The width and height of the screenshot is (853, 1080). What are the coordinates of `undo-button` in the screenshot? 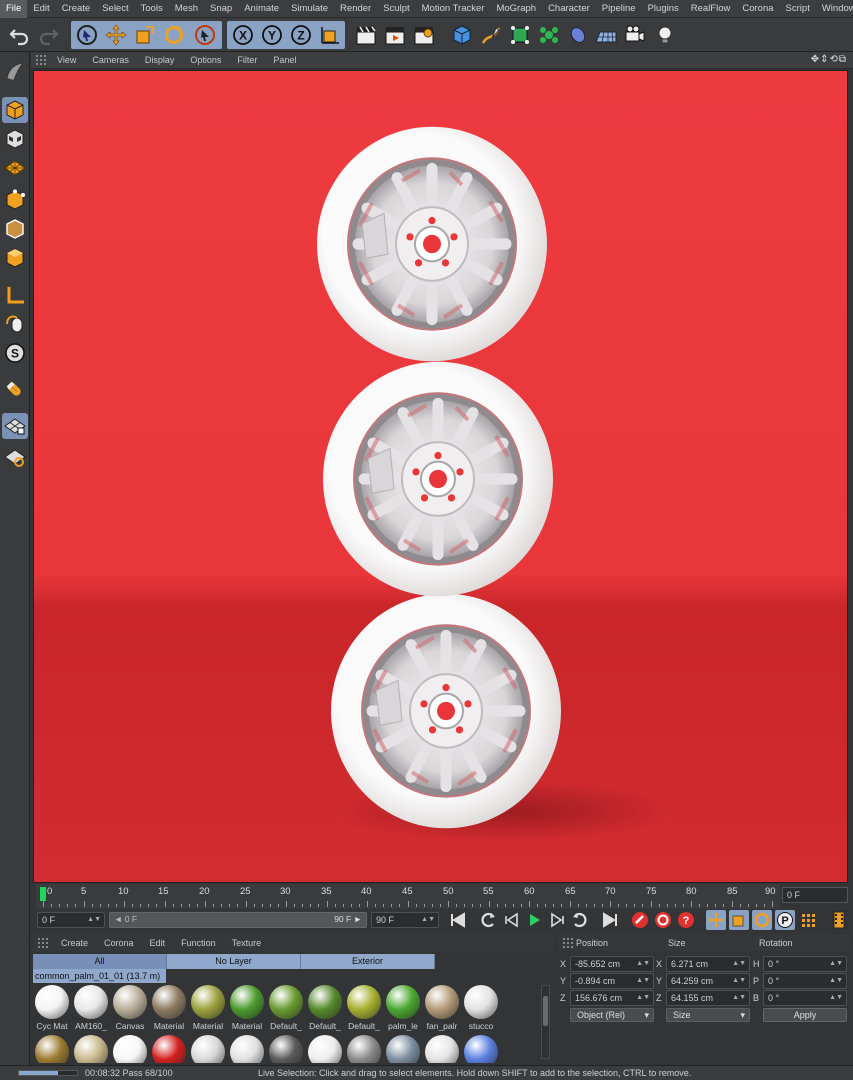 It's located at (19, 35).